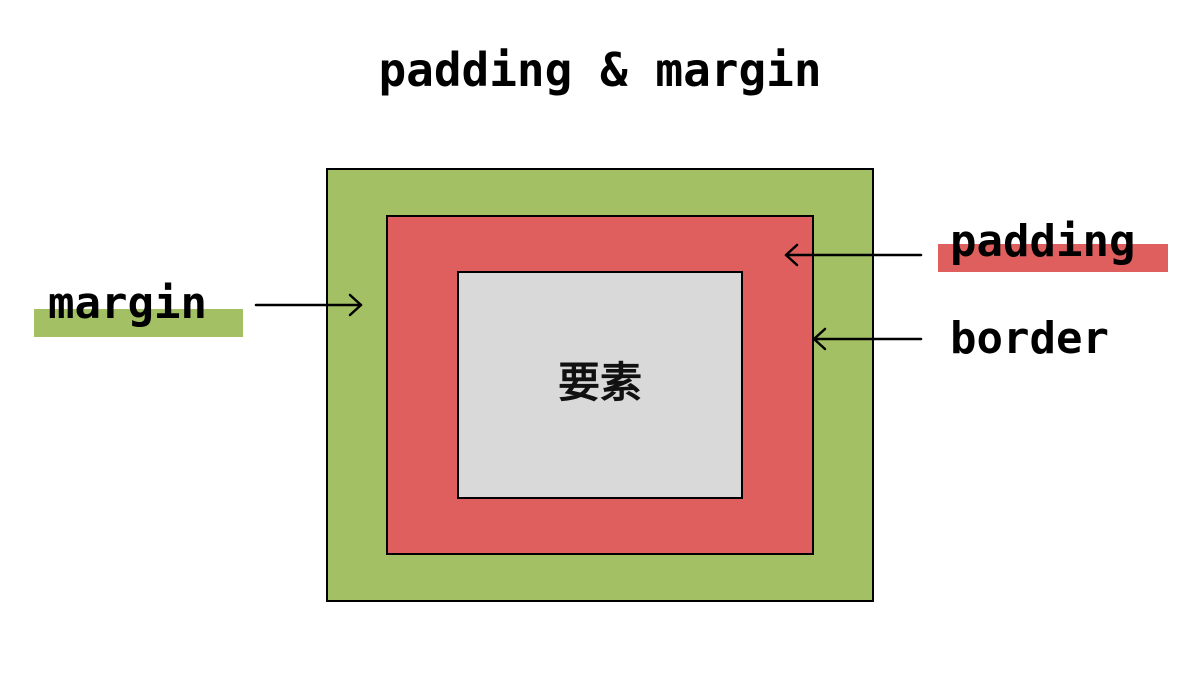  Describe the element at coordinates (599, 382) in the screenshot. I see `element-label: 要素` at that location.